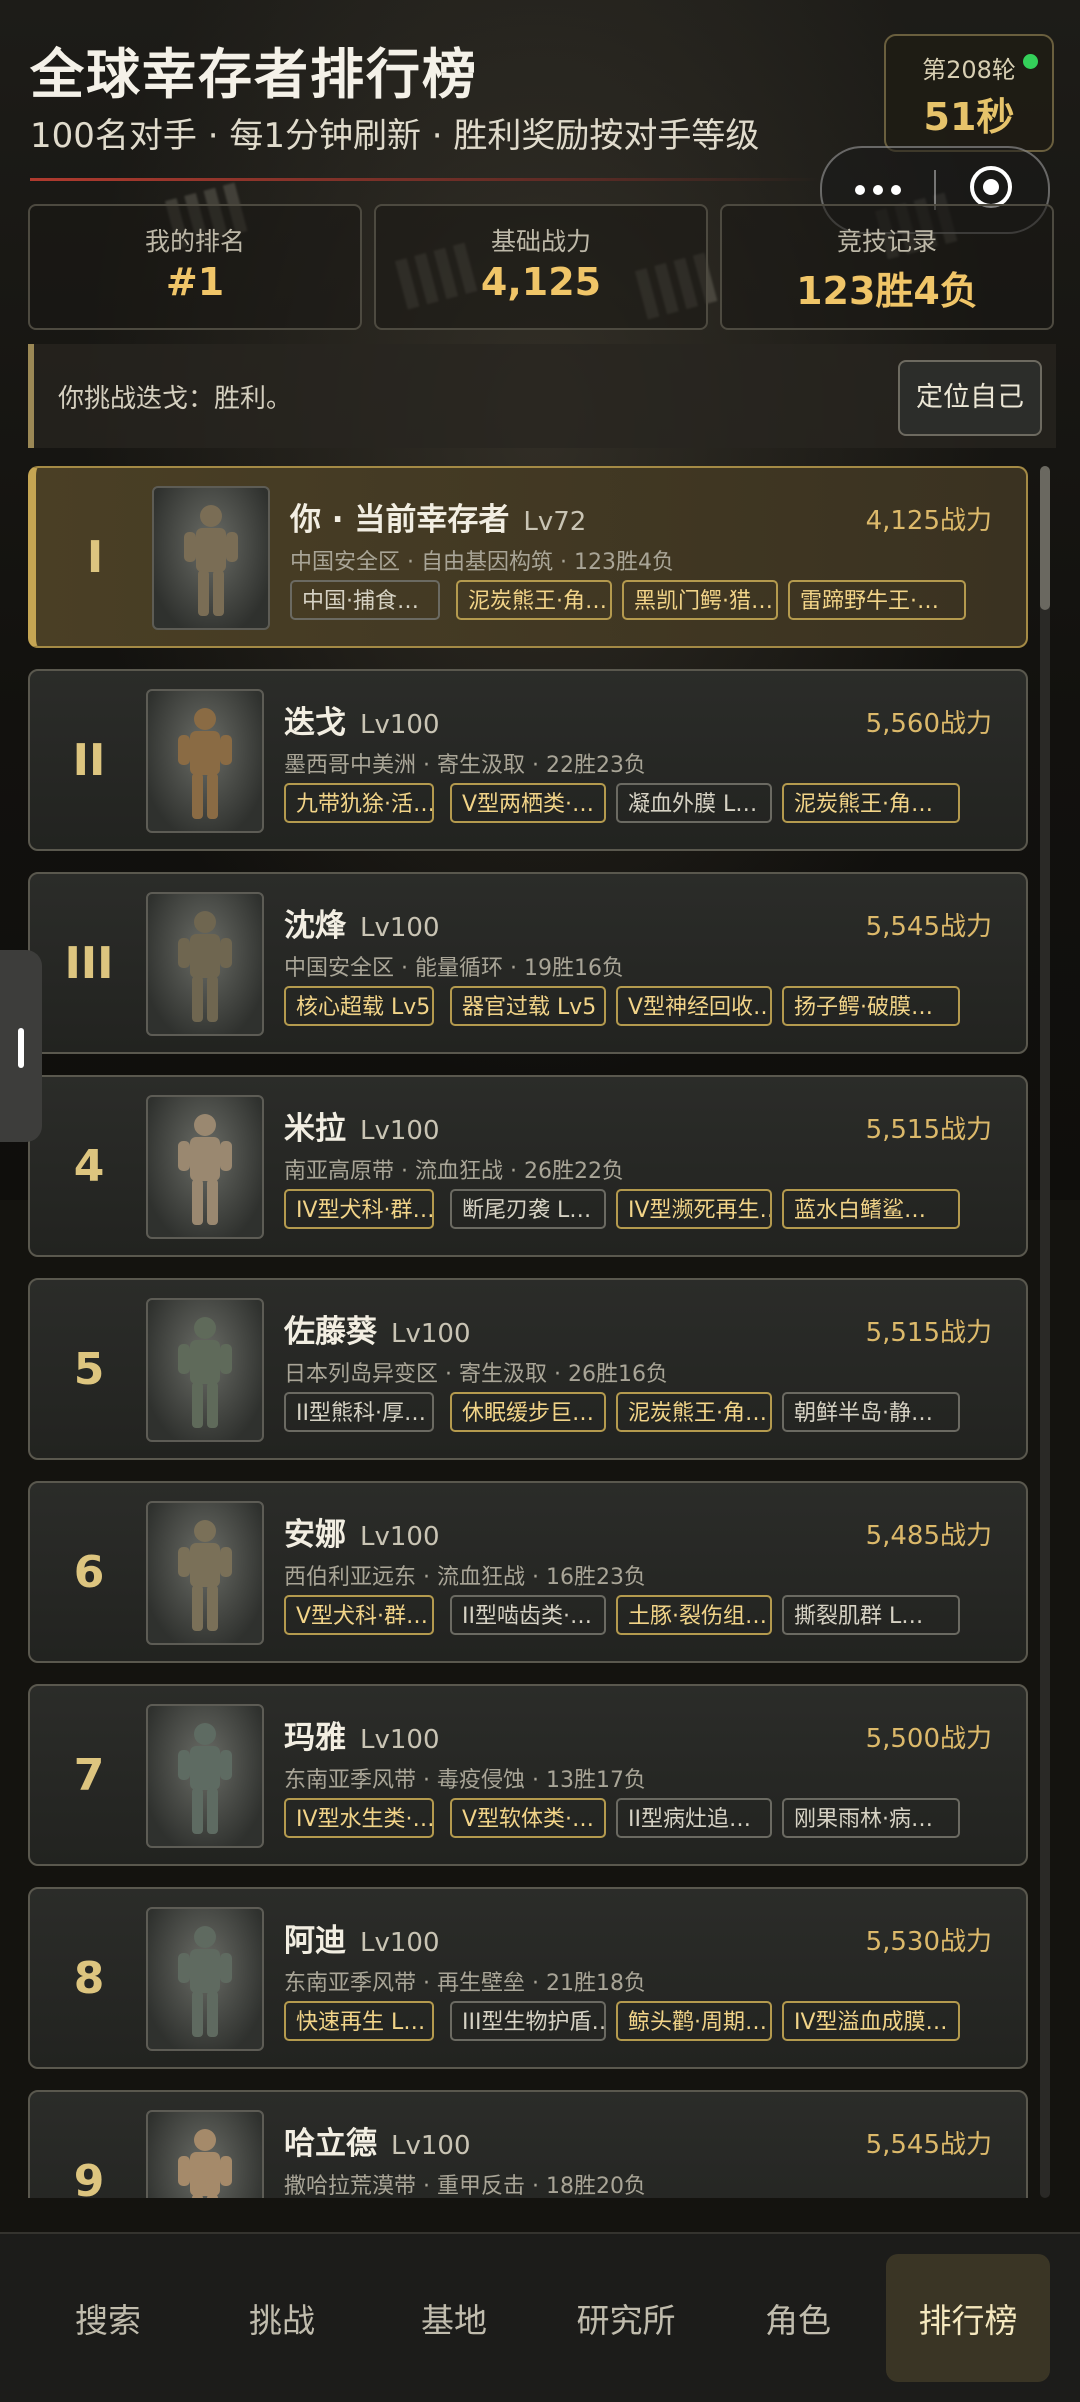  I want to click on player-name: 你 · 当前幸存者 Lv72, so click(438, 516).